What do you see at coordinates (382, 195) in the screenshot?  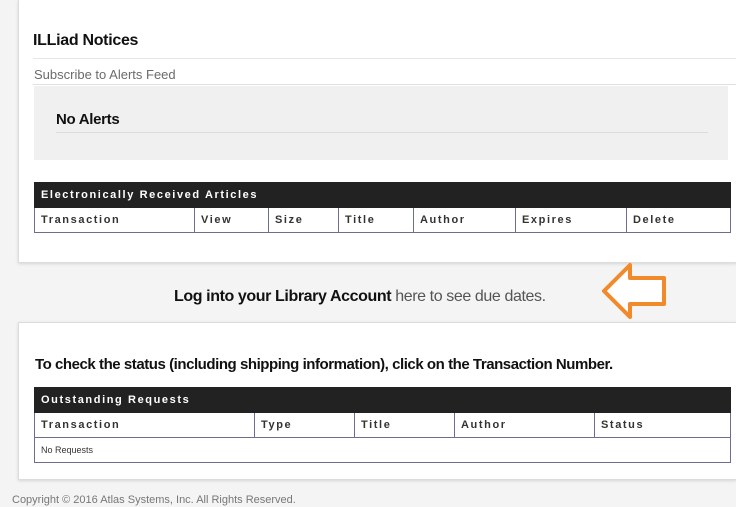 I see `table-caption: Electronically Received Articles` at bounding box center [382, 195].